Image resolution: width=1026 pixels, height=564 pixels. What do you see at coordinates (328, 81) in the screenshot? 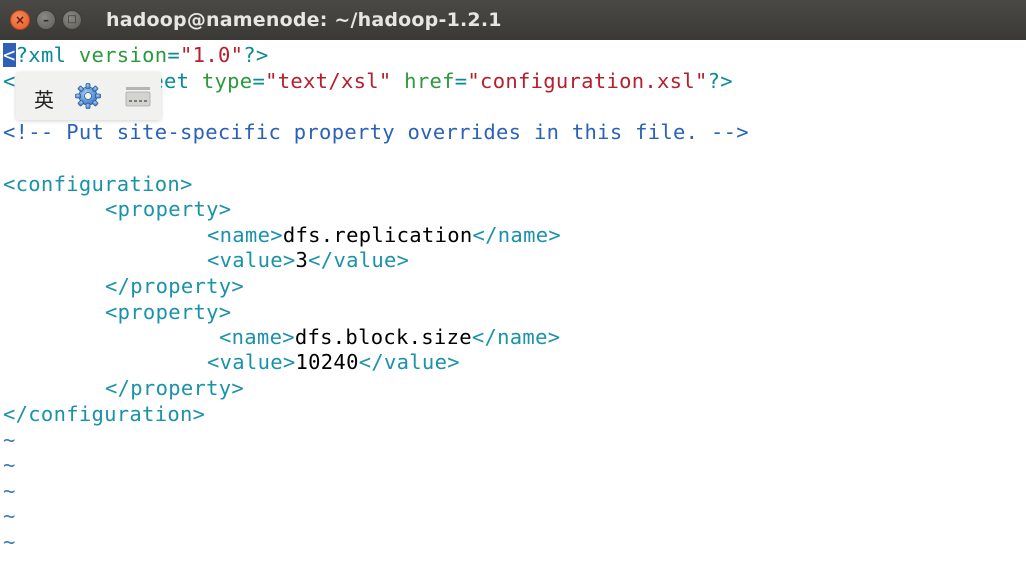
I see `pi-value-type: "text/xsl"` at bounding box center [328, 81].